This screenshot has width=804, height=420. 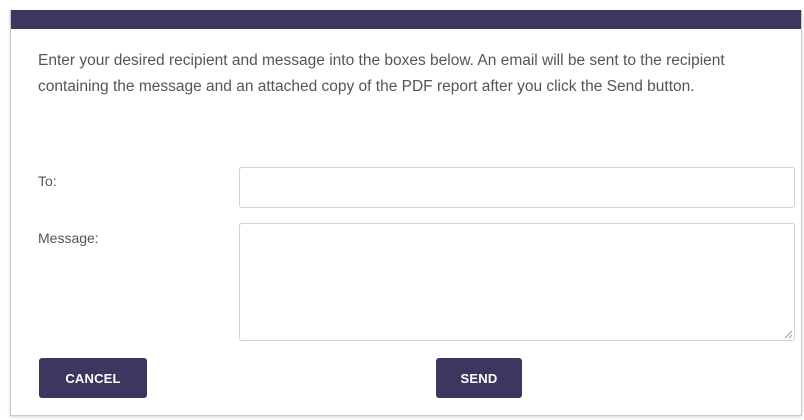 I want to click on resize-grip-icon, so click(x=788, y=334).